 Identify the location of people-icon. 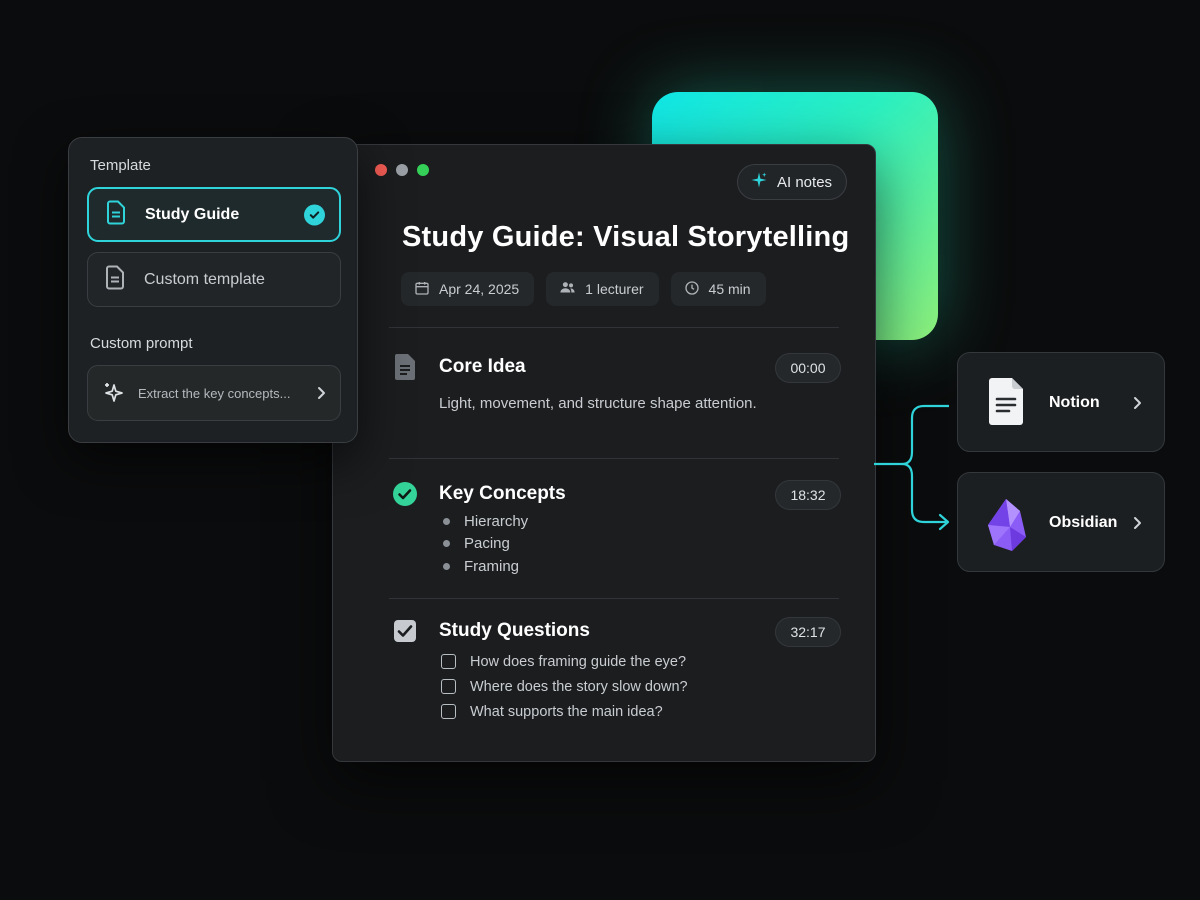
(567, 289).